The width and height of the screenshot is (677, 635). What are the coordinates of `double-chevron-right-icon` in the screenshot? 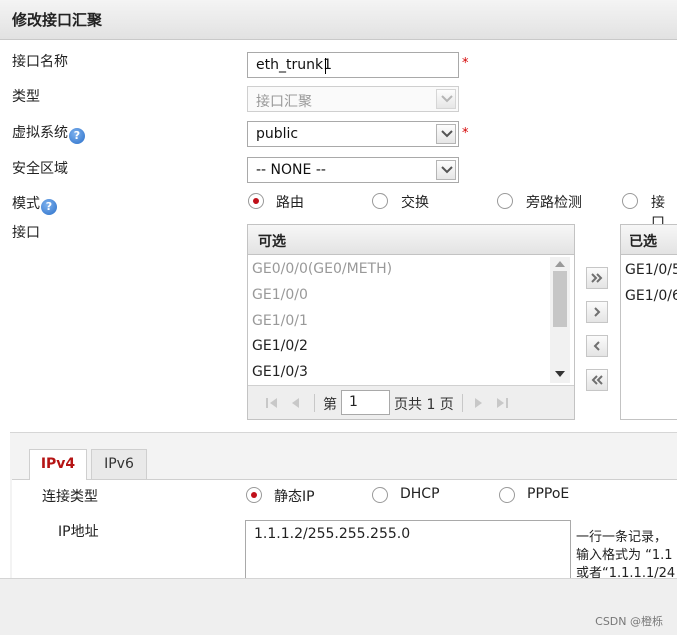 It's located at (597, 278).